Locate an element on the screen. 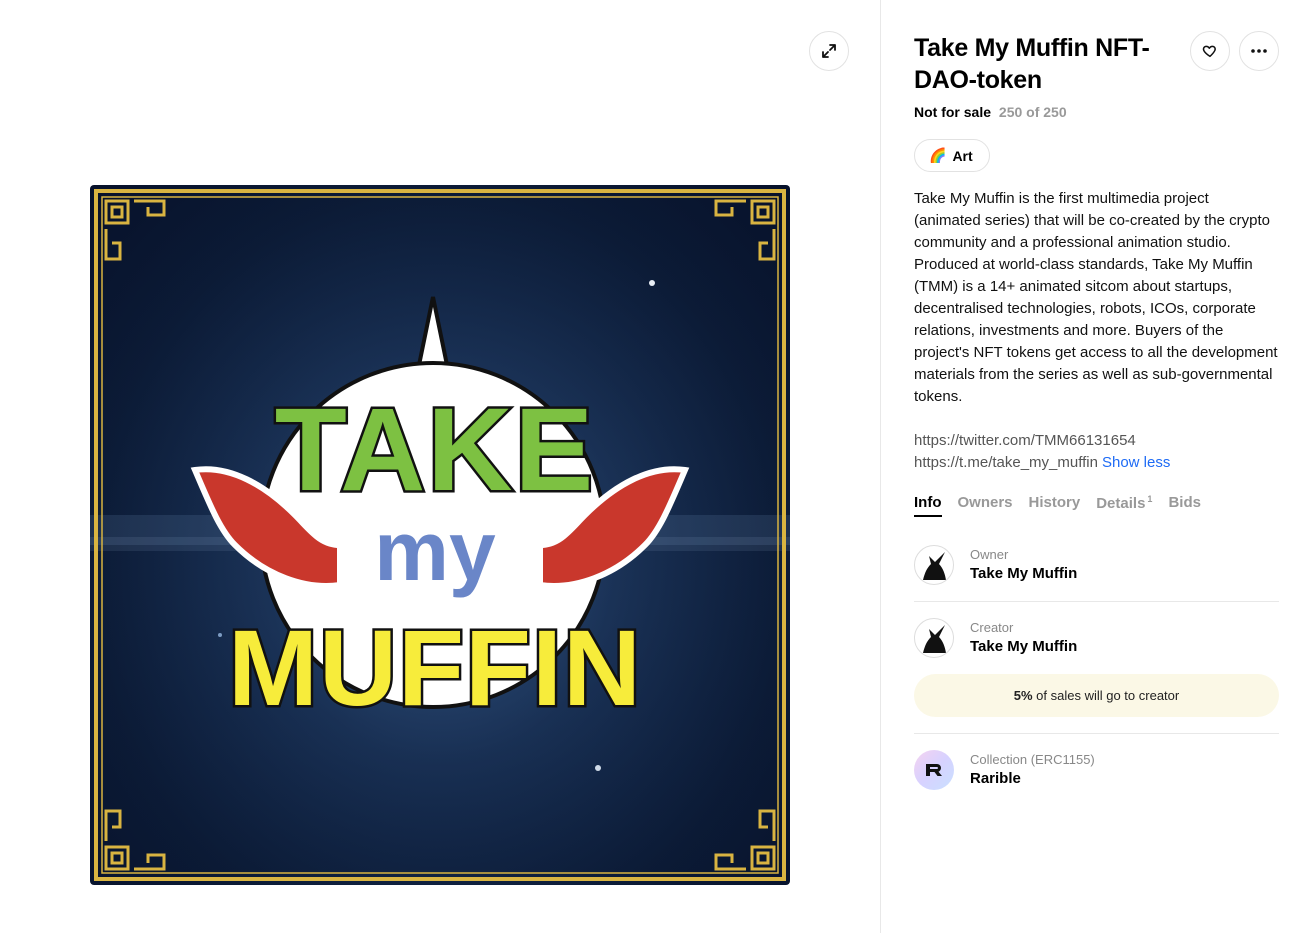 Image resolution: width=1309 pixels, height=933 pixels. expand-arrows-icon is located at coordinates (829, 51).